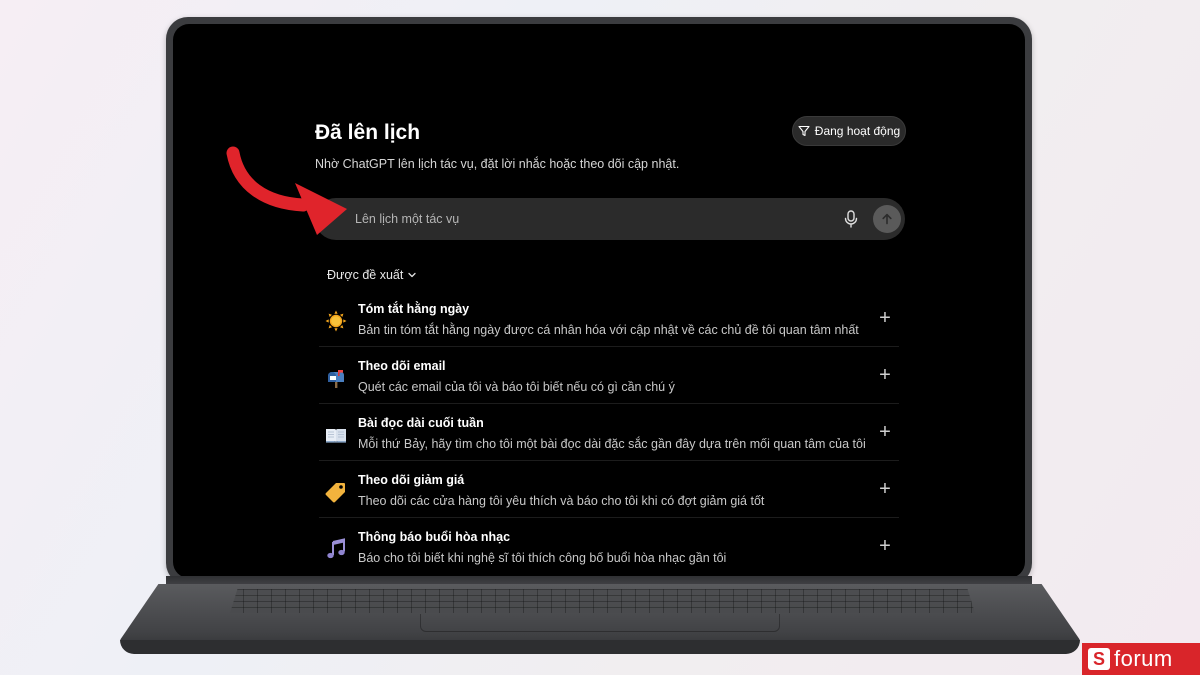  I want to click on schedule-composer, so click(610, 219).